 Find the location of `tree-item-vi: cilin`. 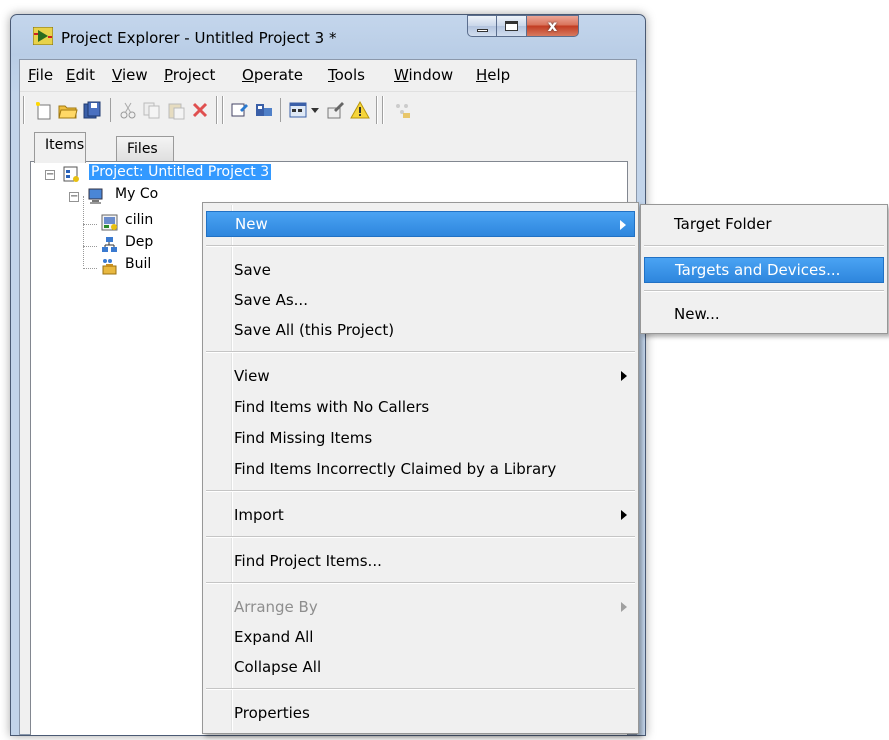

tree-item-vi: cilin is located at coordinates (139, 223).